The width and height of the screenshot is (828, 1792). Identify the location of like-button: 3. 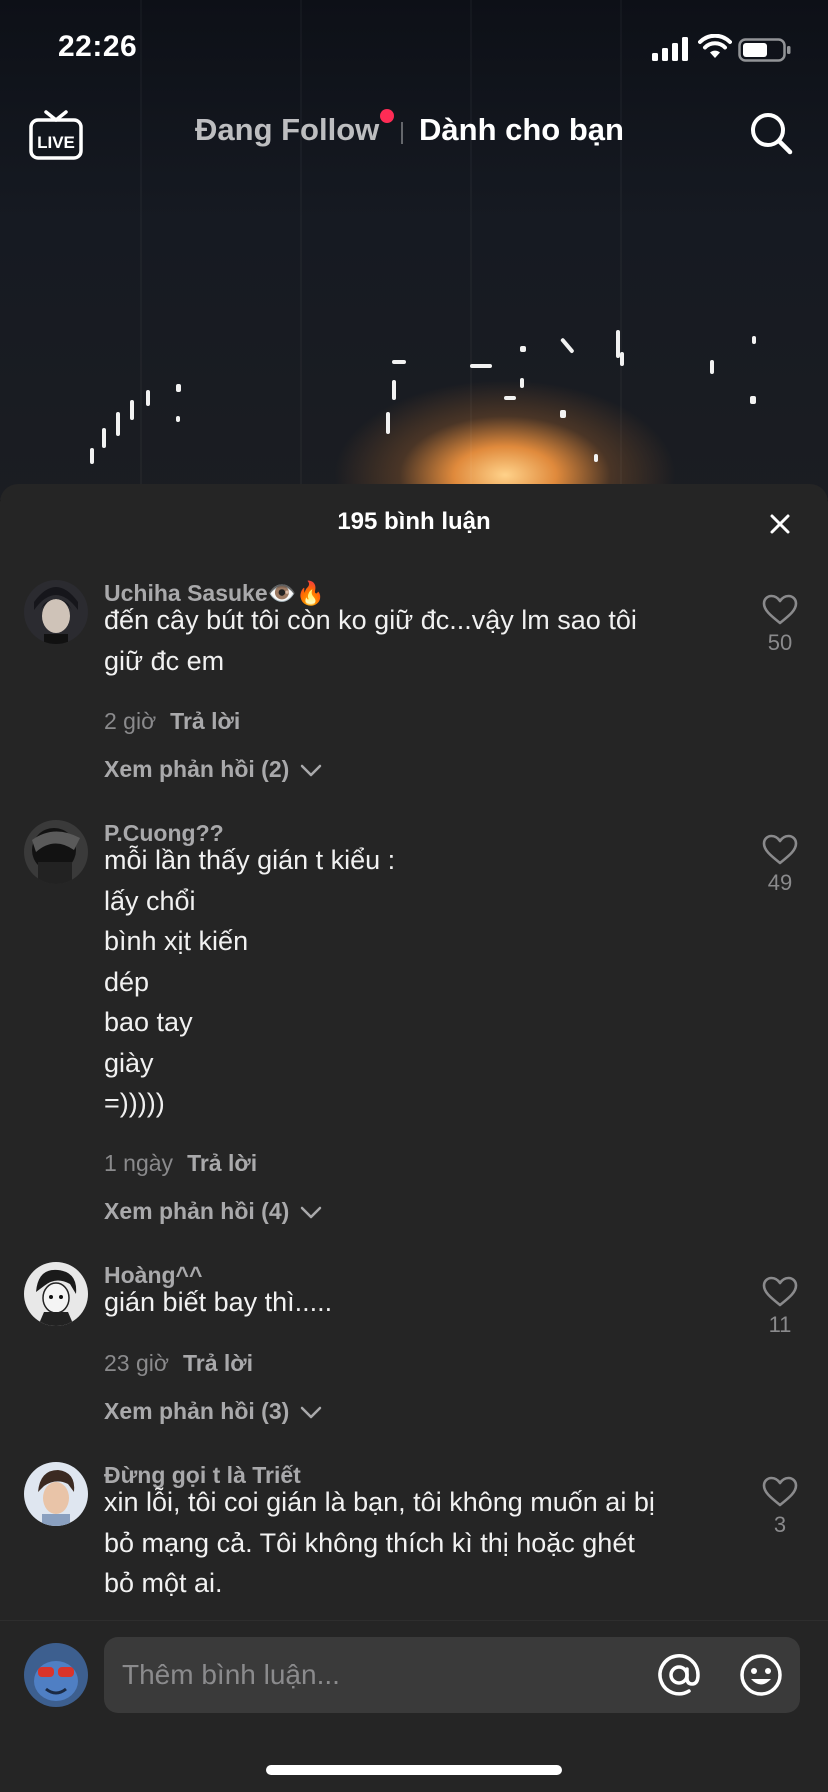
(780, 1507).